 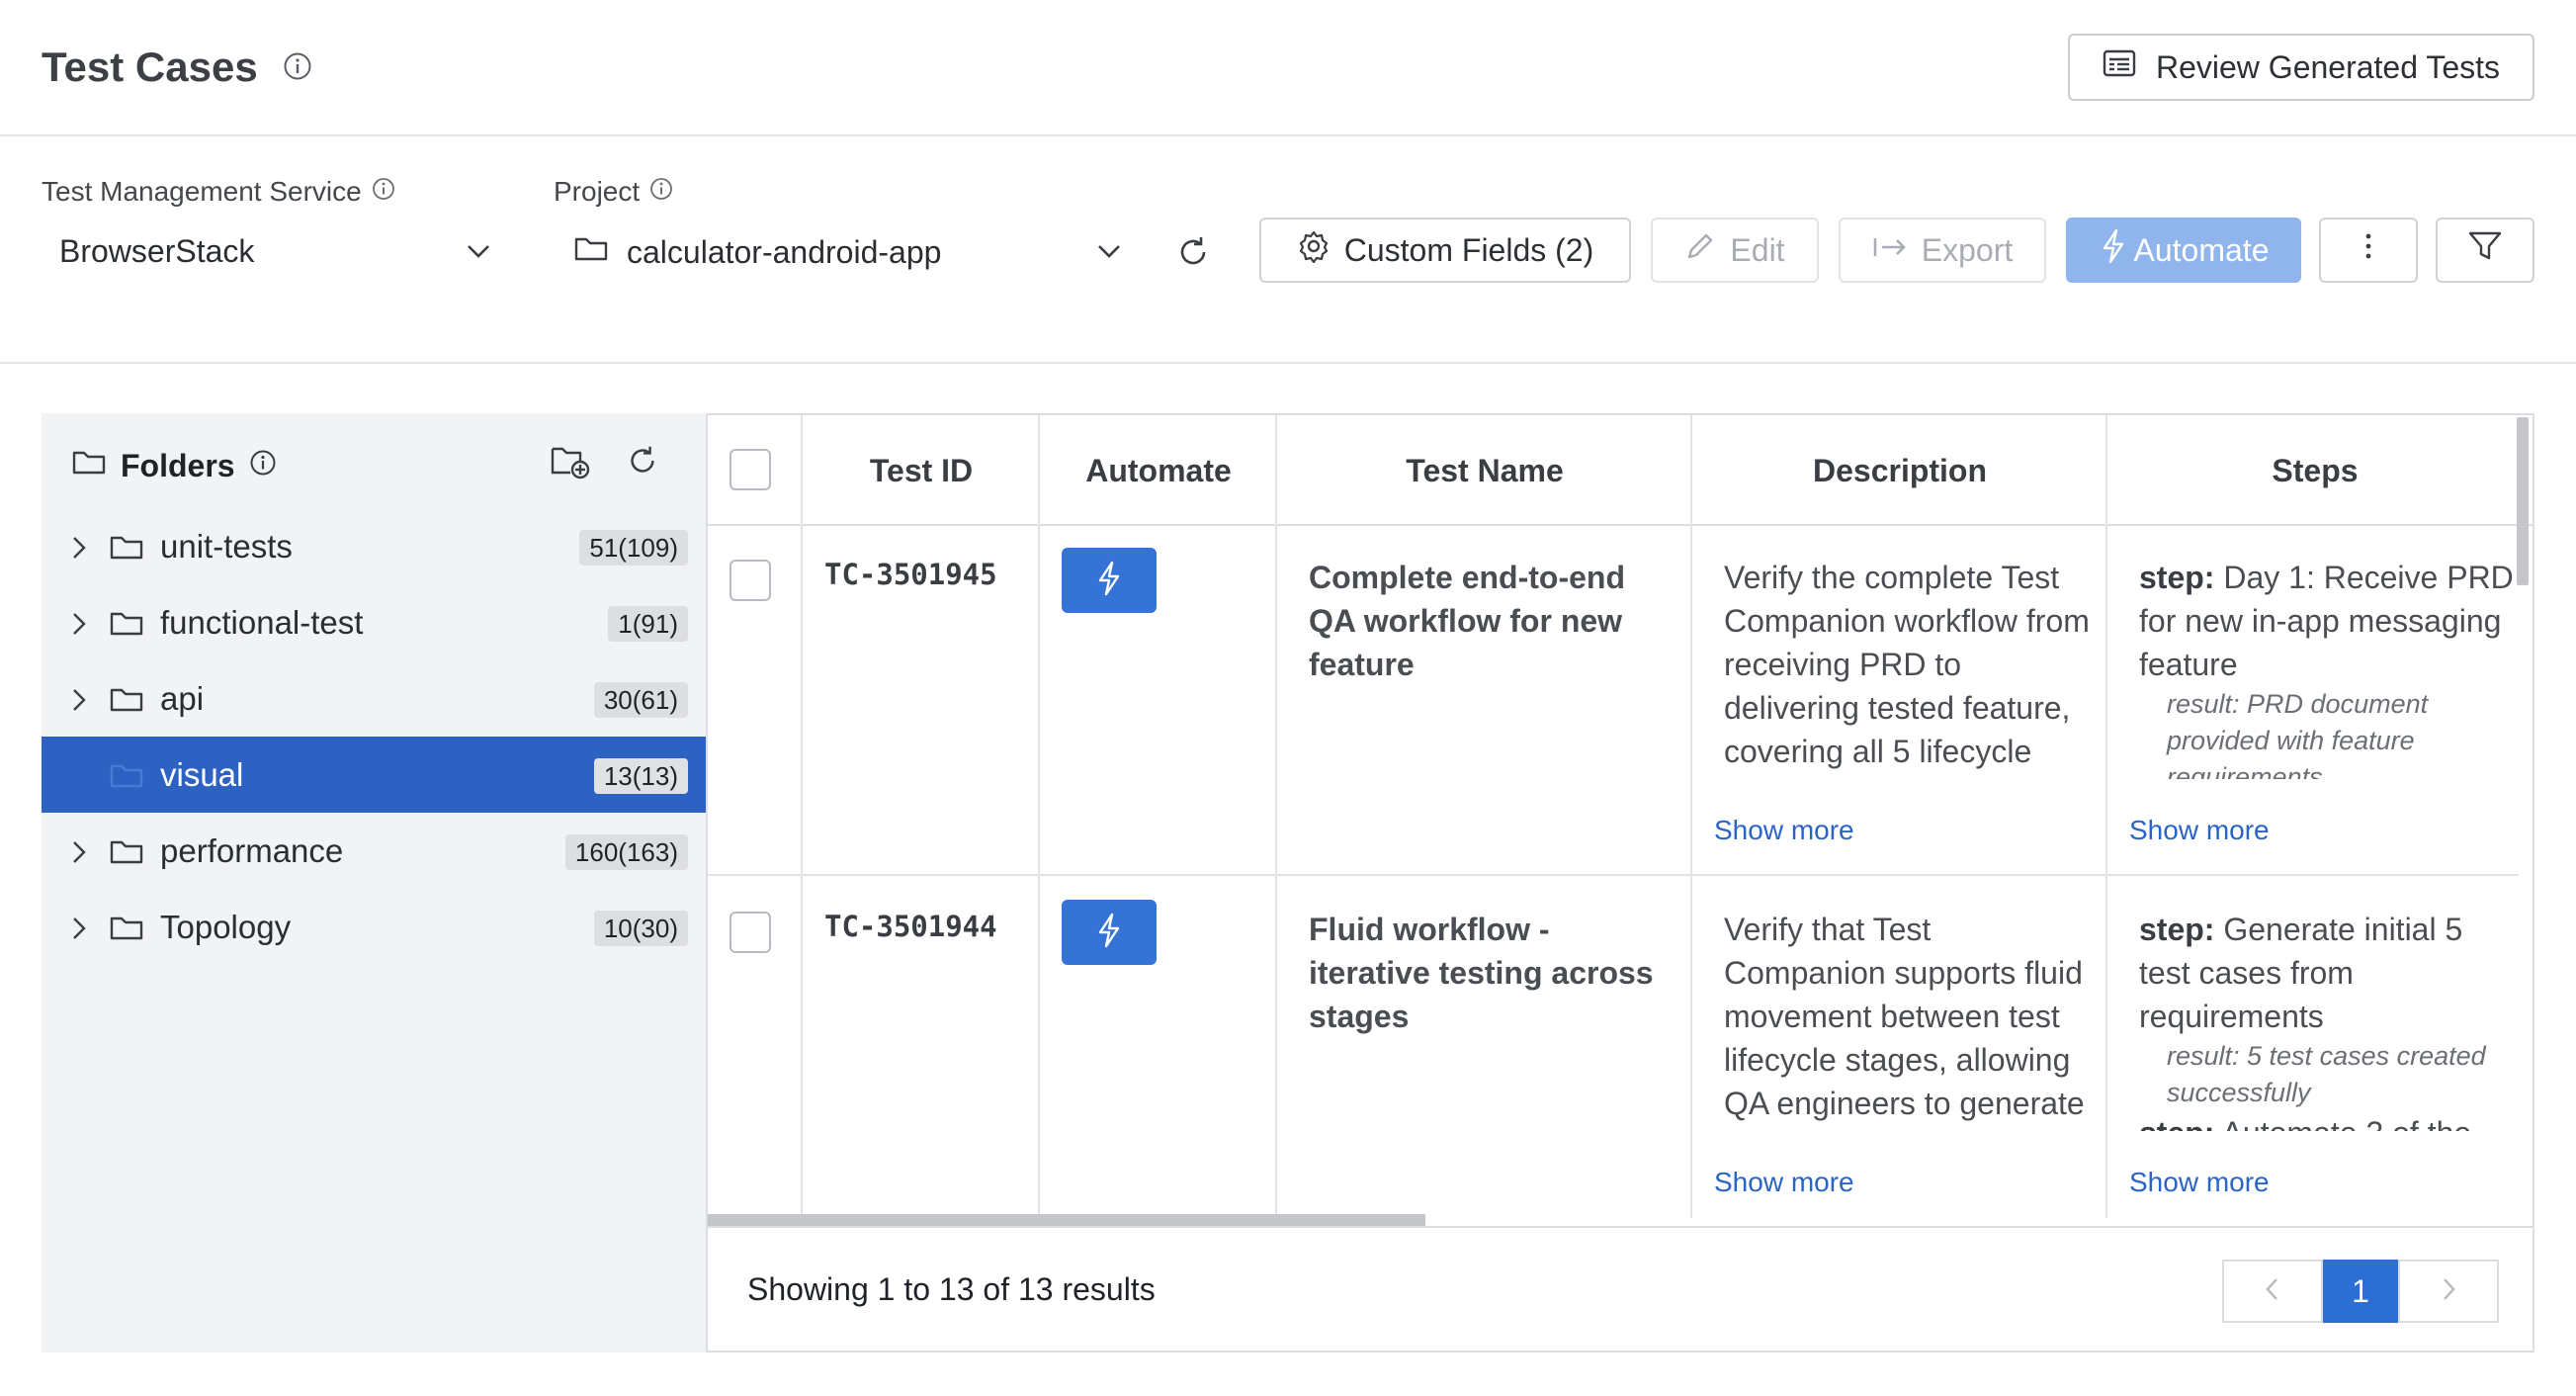 I want to click on folder-item: Topology 10(30), so click(x=375, y=927).